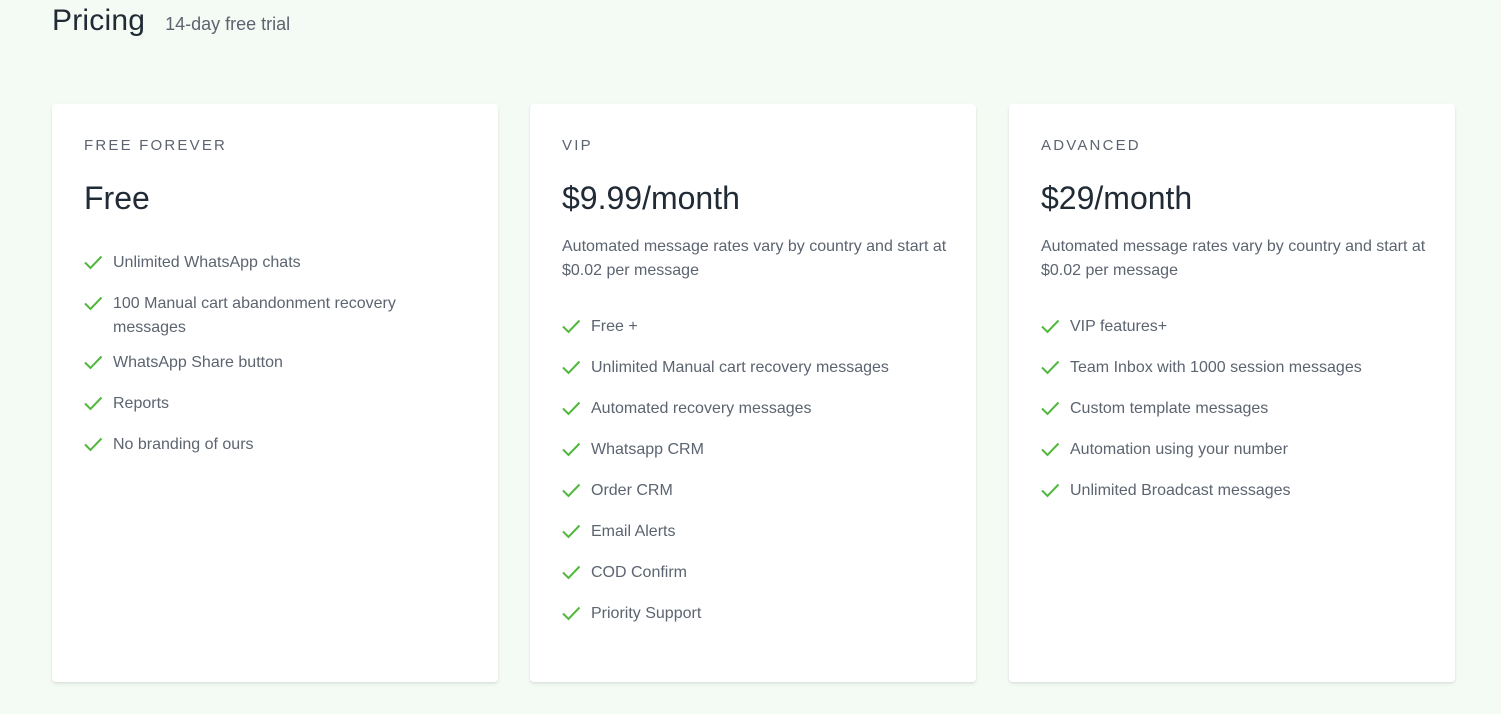 The height and width of the screenshot is (714, 1501). I want to click on feature-item: Custom template messages, so click(1237, 409).